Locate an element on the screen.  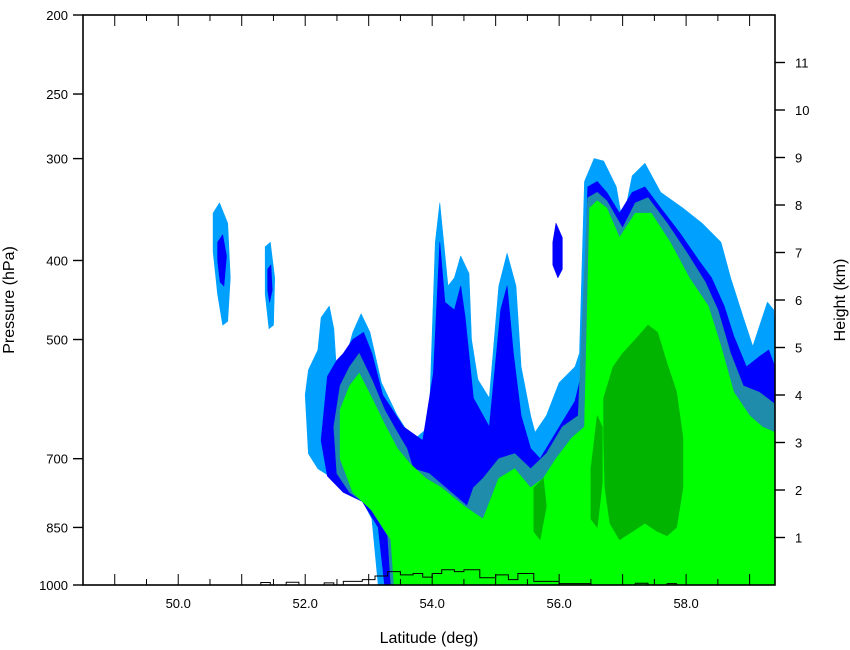
height-tick-label: 5 is located at coordinates (798, 348).